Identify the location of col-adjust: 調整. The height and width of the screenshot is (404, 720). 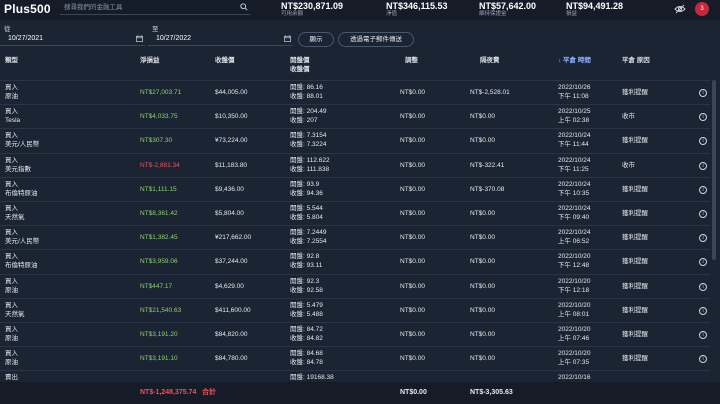
(411, 61).